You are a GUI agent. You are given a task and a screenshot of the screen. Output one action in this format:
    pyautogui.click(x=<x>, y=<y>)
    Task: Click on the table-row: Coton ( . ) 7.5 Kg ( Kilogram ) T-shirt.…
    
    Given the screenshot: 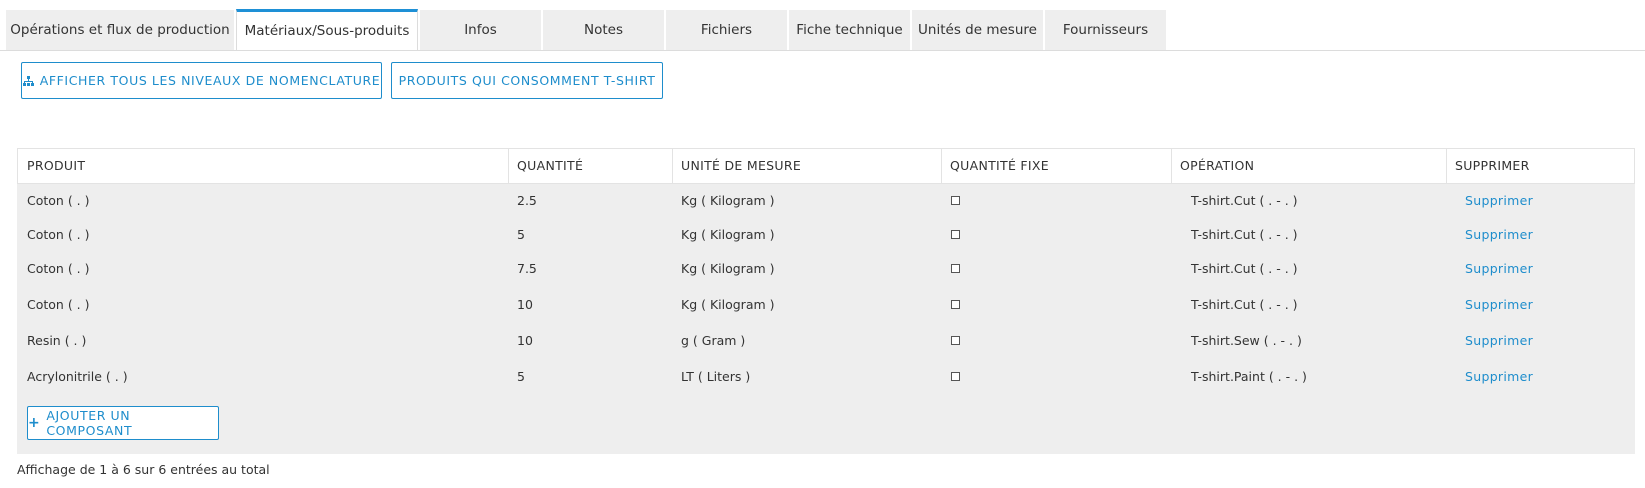 What is the action you would take?
    pyautogui.click(x=826, y=269)
    